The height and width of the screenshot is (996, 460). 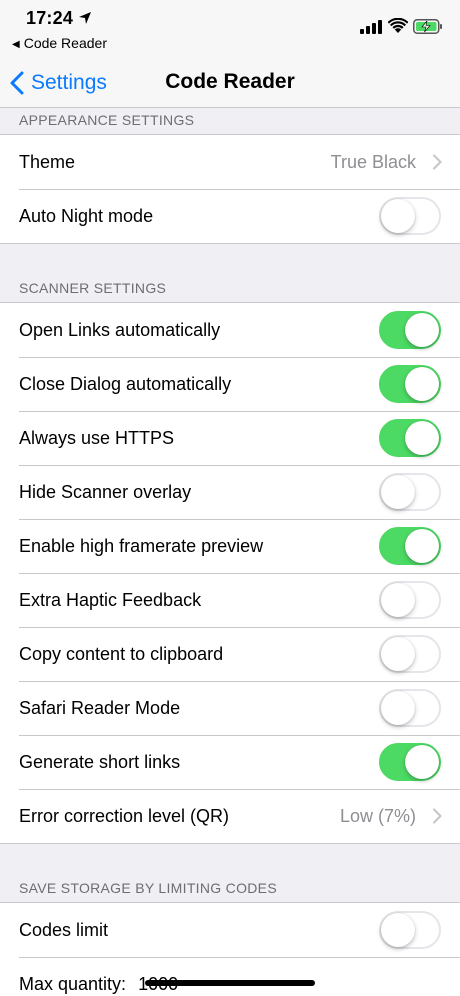 I want to click on haptic-label: Extra Haptic Feedback, so click(x=110, y=599).